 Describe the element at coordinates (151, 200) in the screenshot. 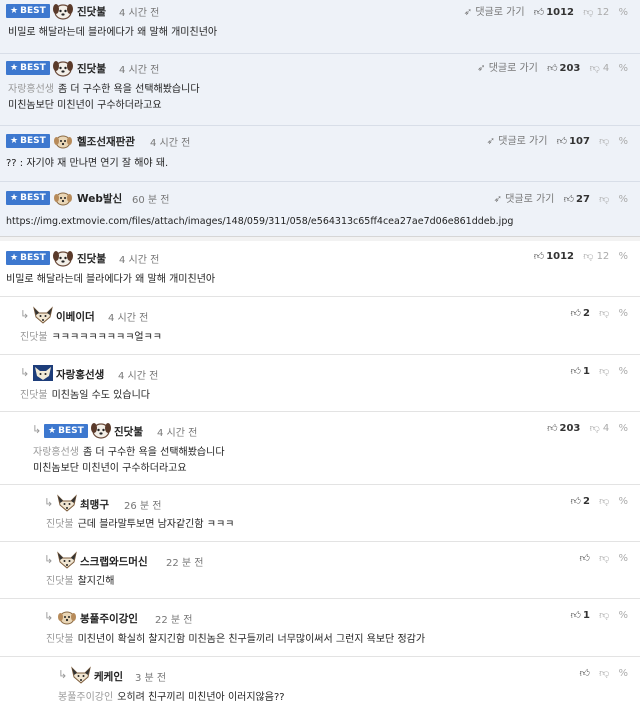

I see `timestamp: 60 분 전` at that location.